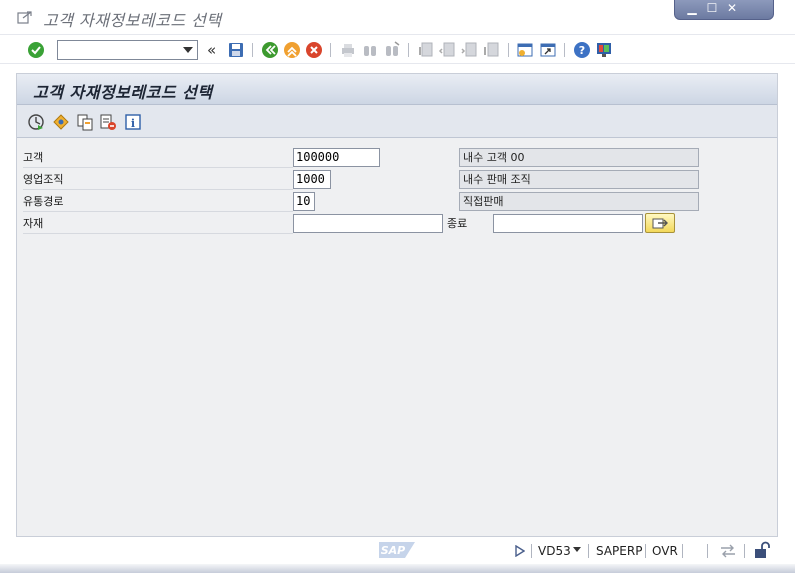 The image size is (795, 573). Describe the element at coordinates (619, 551) in the screenshot. I see `system-name: SAPERP` at that location.